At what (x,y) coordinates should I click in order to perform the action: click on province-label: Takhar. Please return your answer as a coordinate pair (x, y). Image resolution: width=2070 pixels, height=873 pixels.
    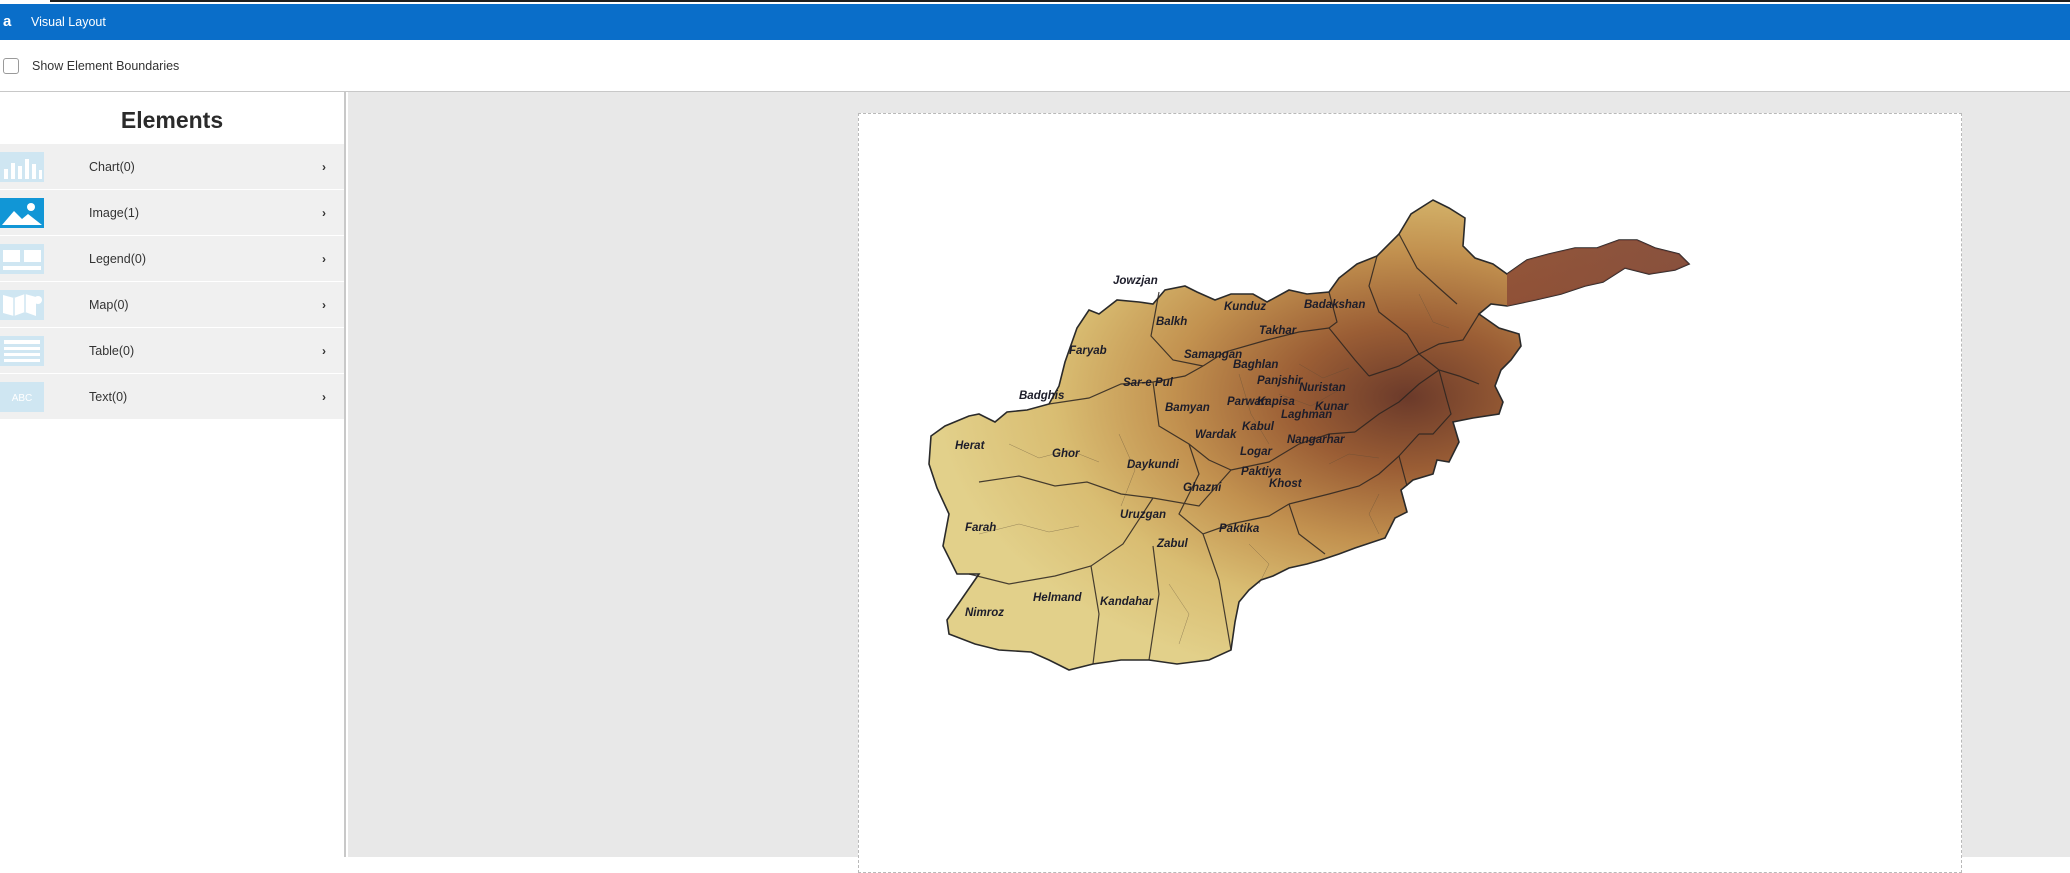
    Looking at the image, I should click on (1278, 331).